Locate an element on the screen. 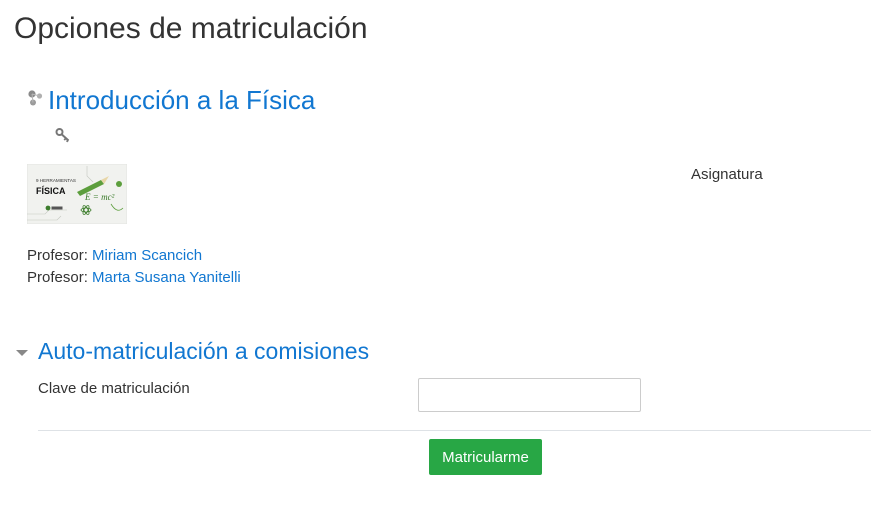 The width and height of the screenshot is (871, 523). teacher-link: Marta Susana Yanitelli is located at coordinates (166, 277).